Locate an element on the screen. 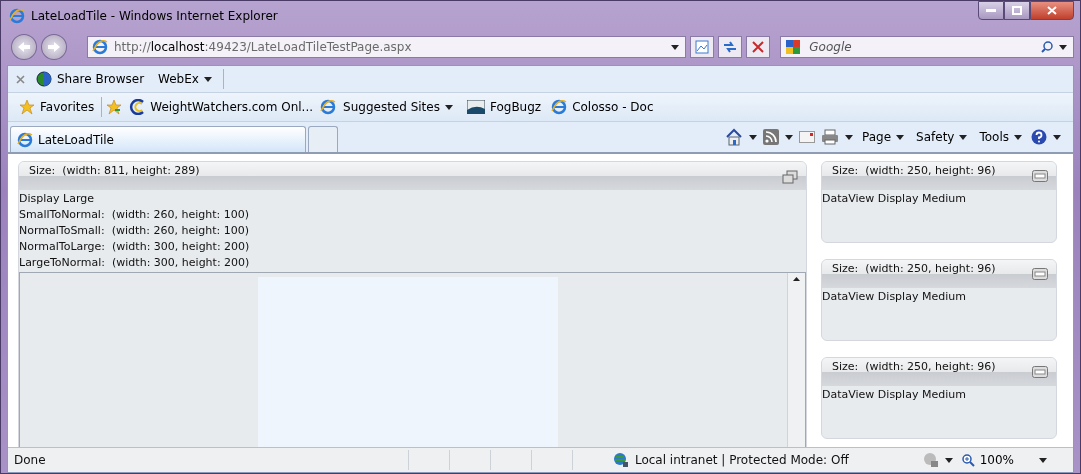 Image resolution: width=1081 pixels, height=474 pixels. minimize-icon is located at coordinates (991, 10).